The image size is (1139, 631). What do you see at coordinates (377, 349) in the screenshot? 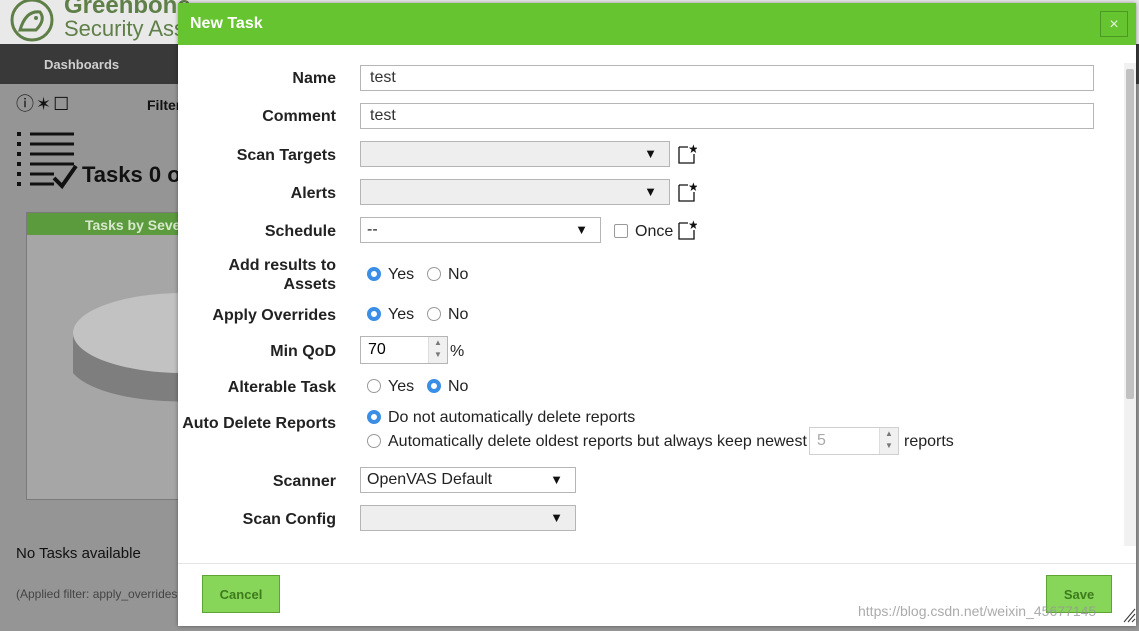
I see `min-qod-value: 70` at bounding box center [377, 349].